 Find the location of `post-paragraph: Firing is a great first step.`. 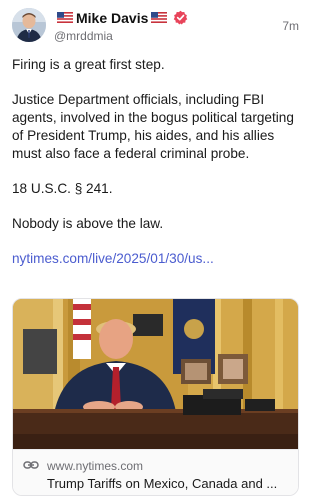

post-paragraph: Firing is a great first step. is located at coordinates (88, 64).